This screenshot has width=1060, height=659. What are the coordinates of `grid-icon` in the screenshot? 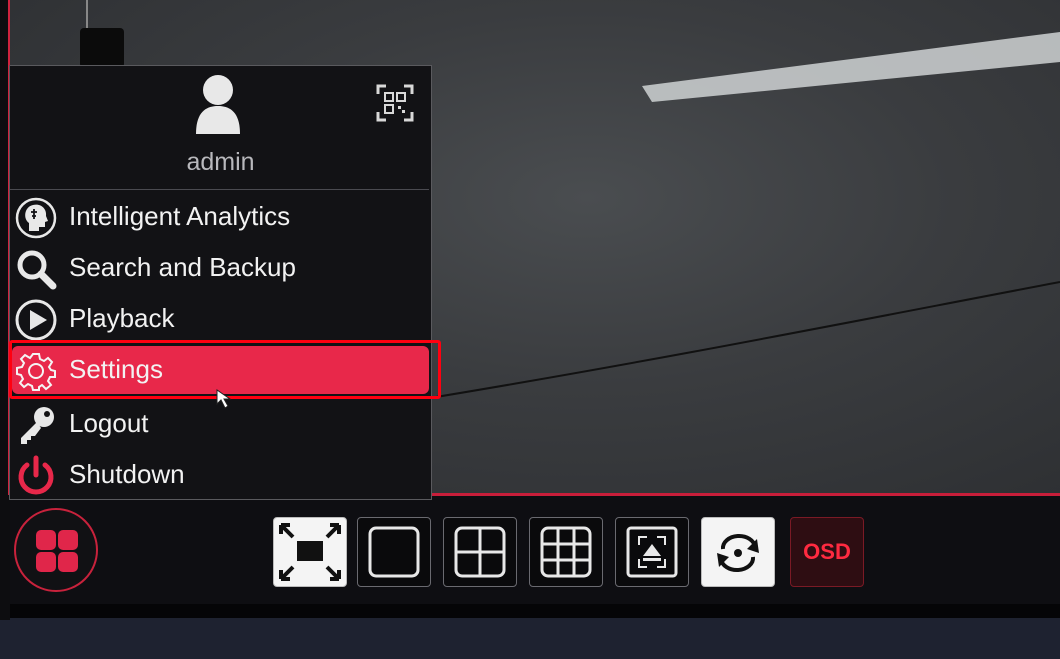 It's located at (46, 540).